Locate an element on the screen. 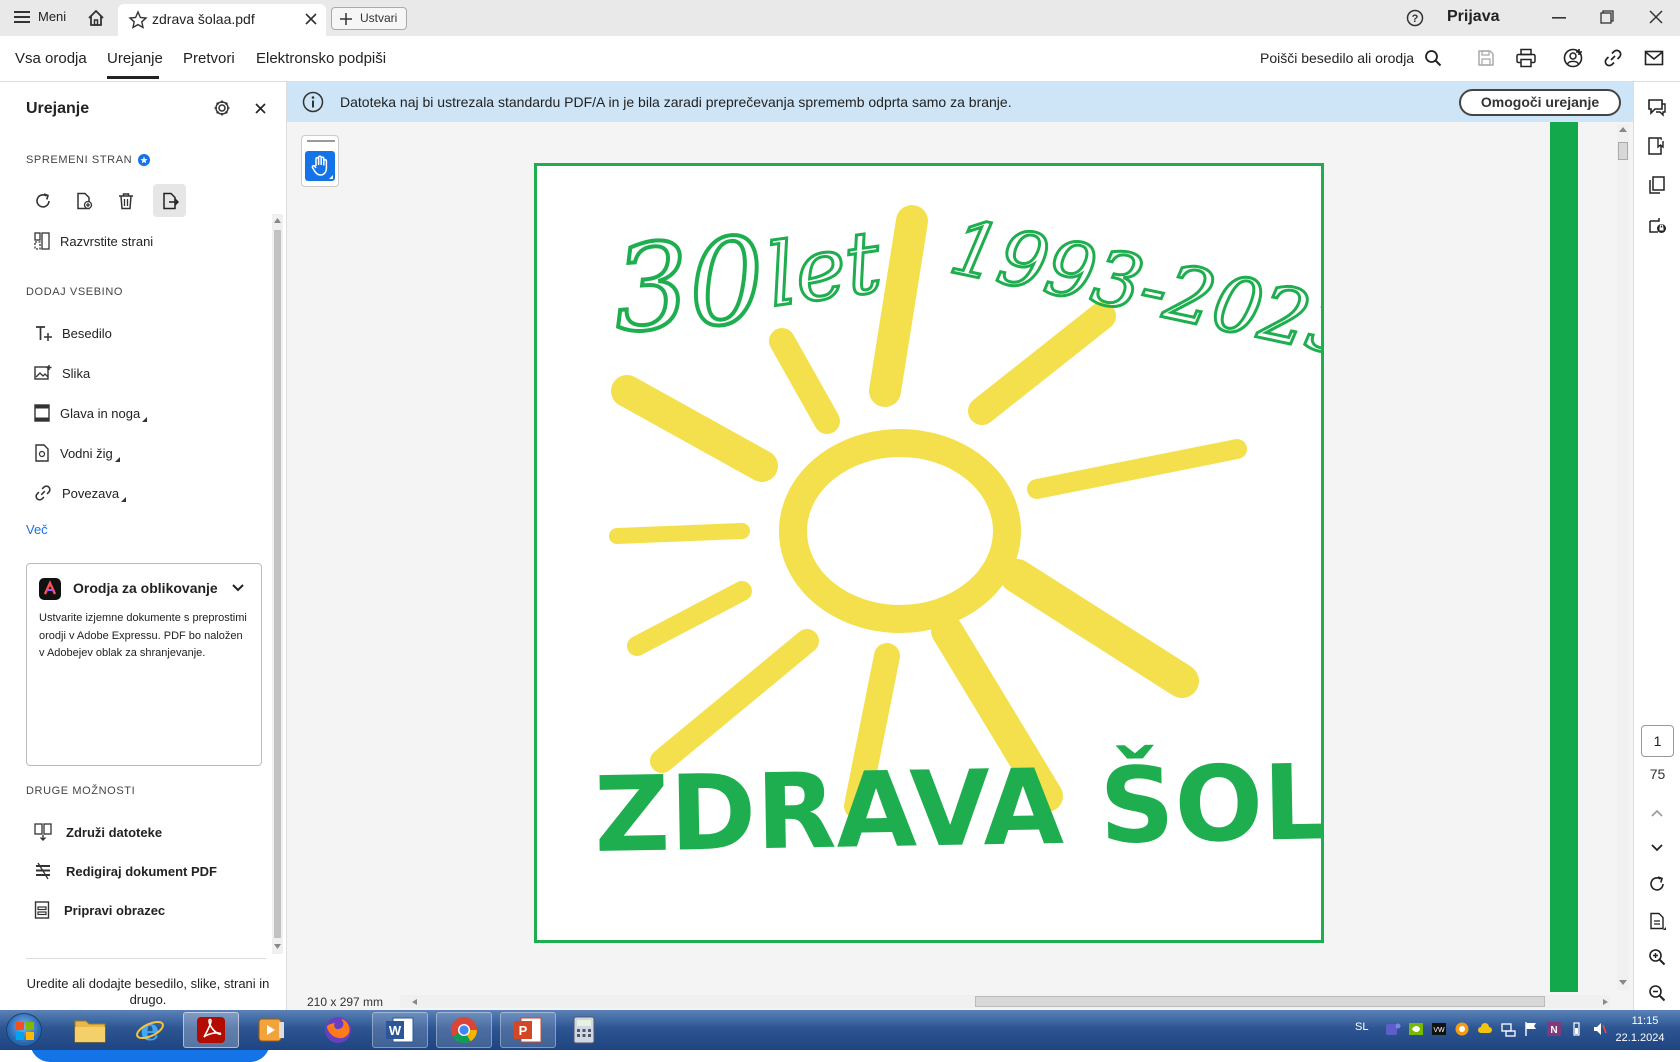 The width and height of the screenshot is (1680, 1062). enable-editing-button: Omogoči urejanje is located at coordinates (1540, 102).